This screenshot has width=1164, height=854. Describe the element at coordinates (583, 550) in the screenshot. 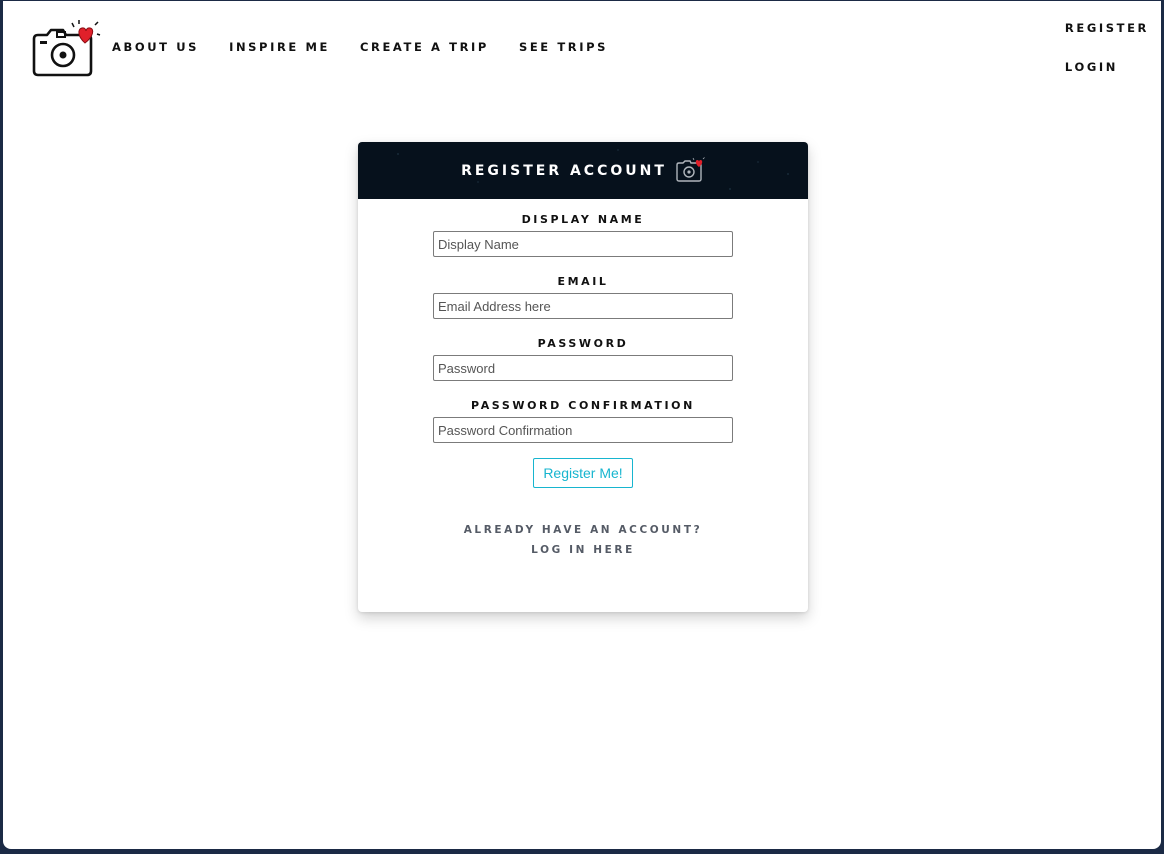

I see `log-in-here-link: LOG IN HERE` at that location.